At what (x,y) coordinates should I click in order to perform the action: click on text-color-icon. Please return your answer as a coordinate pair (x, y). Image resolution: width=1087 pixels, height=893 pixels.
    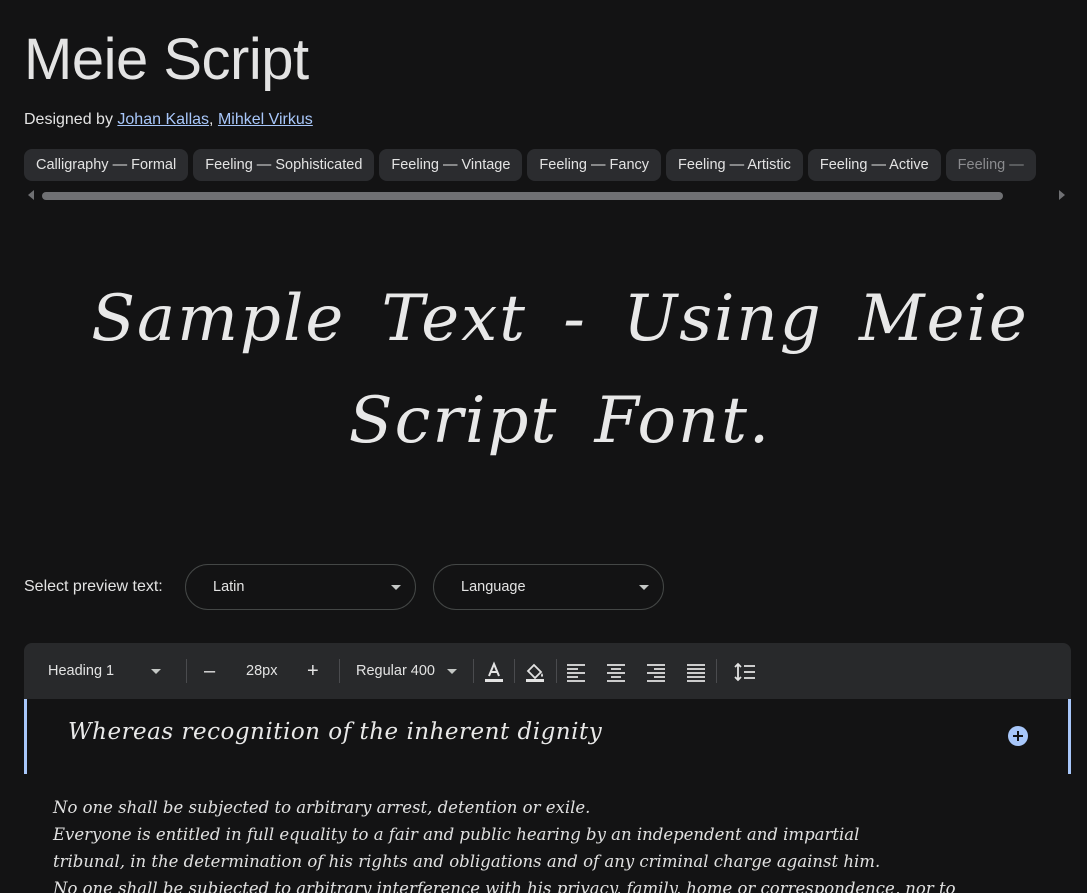
    Looking at the image, I should click on (494, 672).